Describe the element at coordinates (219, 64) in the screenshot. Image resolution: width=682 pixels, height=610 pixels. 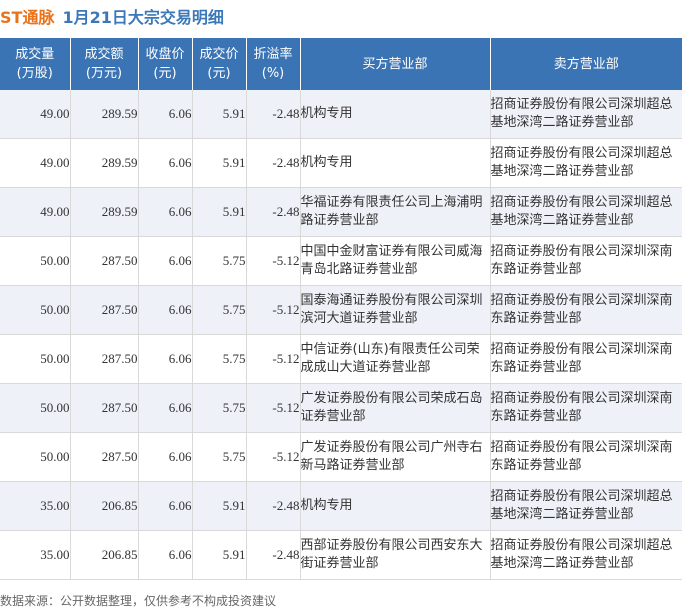
I see `col-header-price: 成交价 (元)` at that location.